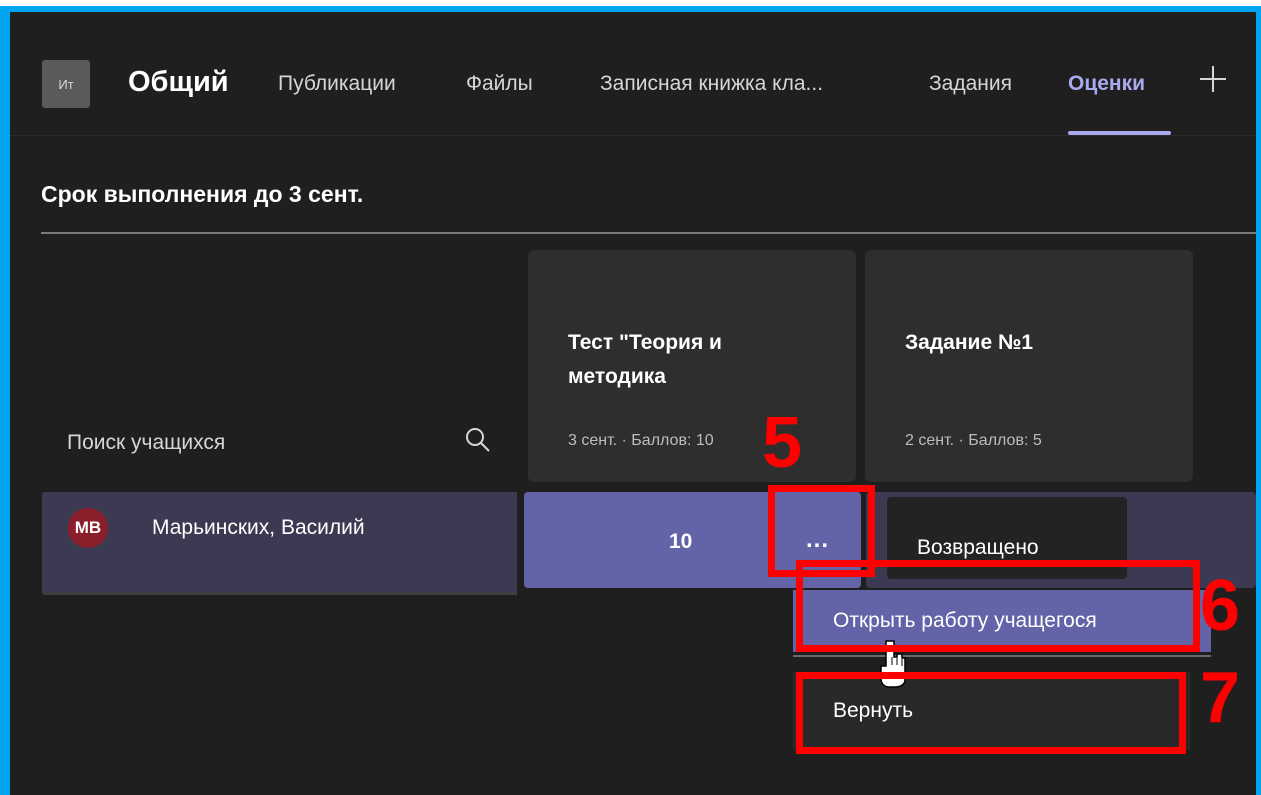 The height and width of the screenshot is (795, 1261). What do you see at coordinates (499, 84) in the screenshot?
I see `tab-files: Файлы` at bounding box center [499, 84].